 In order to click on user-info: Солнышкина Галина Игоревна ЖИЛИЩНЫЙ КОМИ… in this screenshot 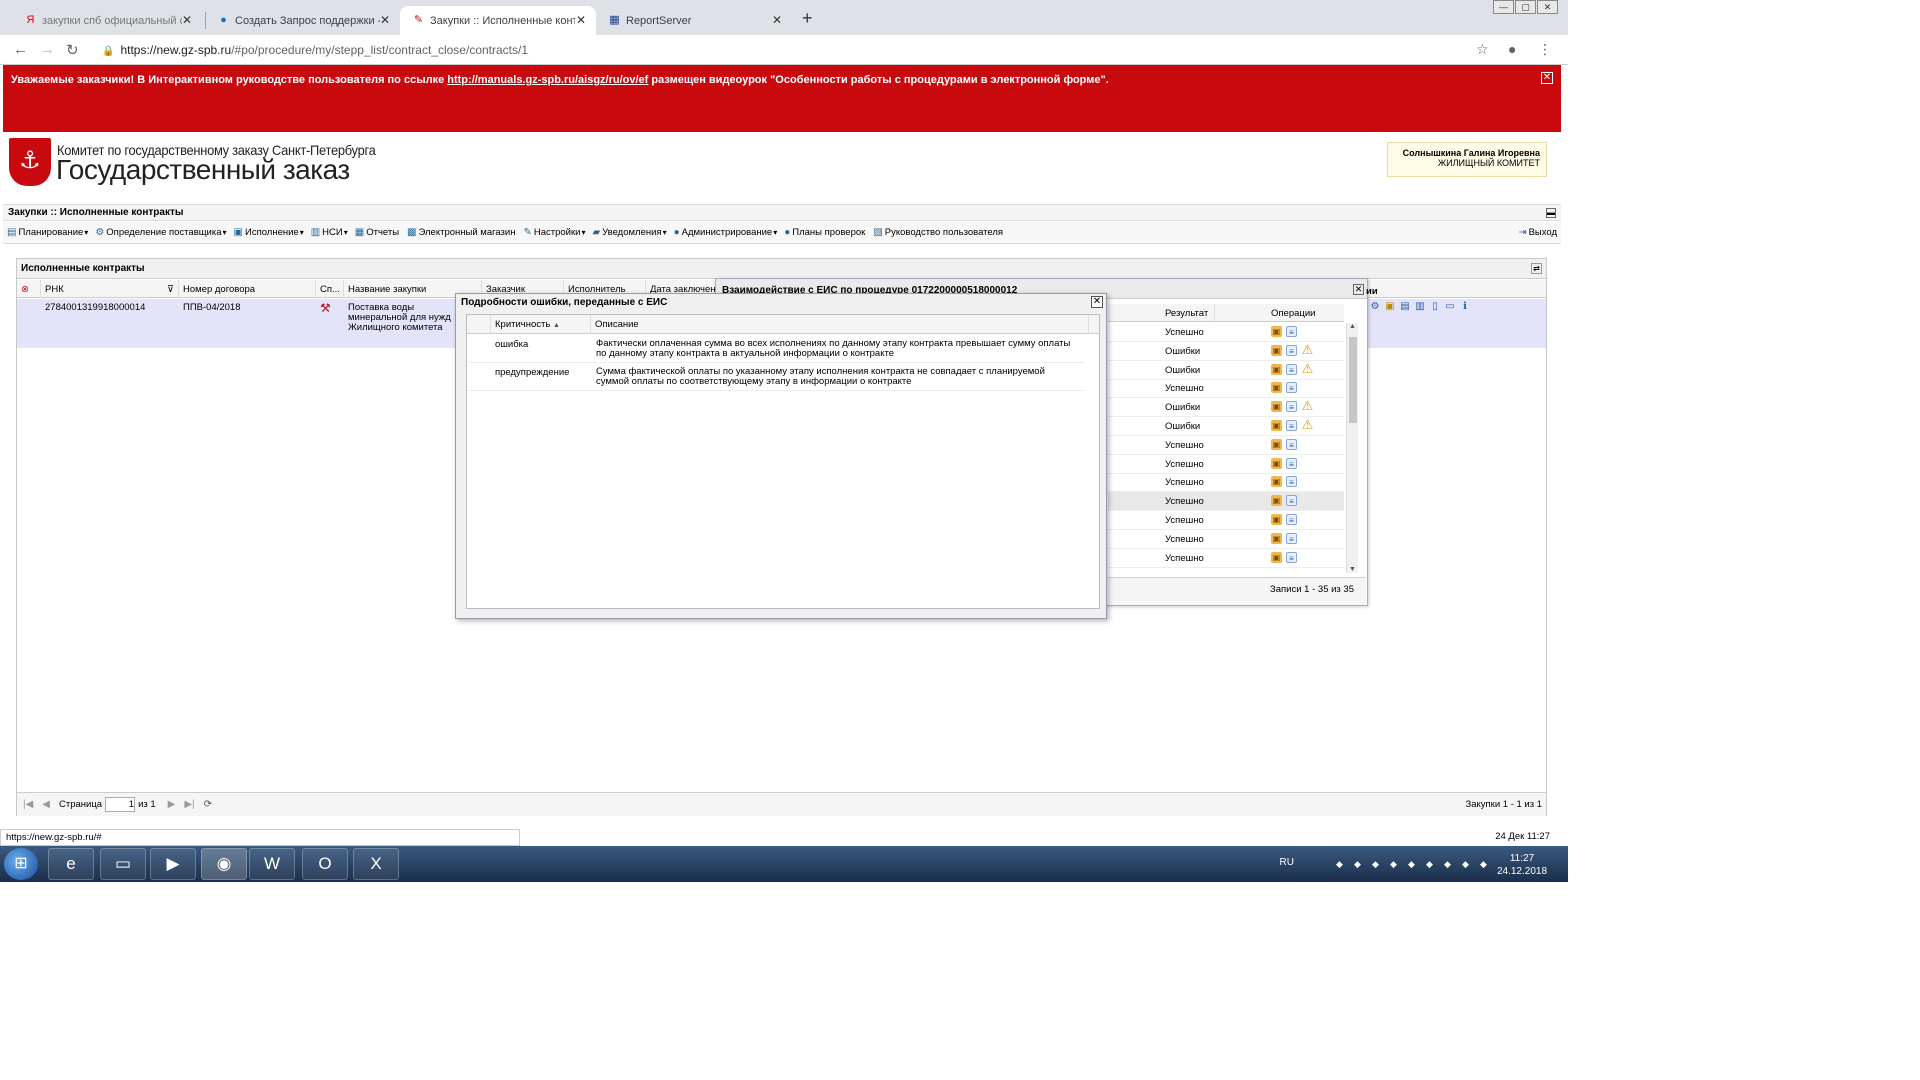, I will do `click(1467, 159)`.